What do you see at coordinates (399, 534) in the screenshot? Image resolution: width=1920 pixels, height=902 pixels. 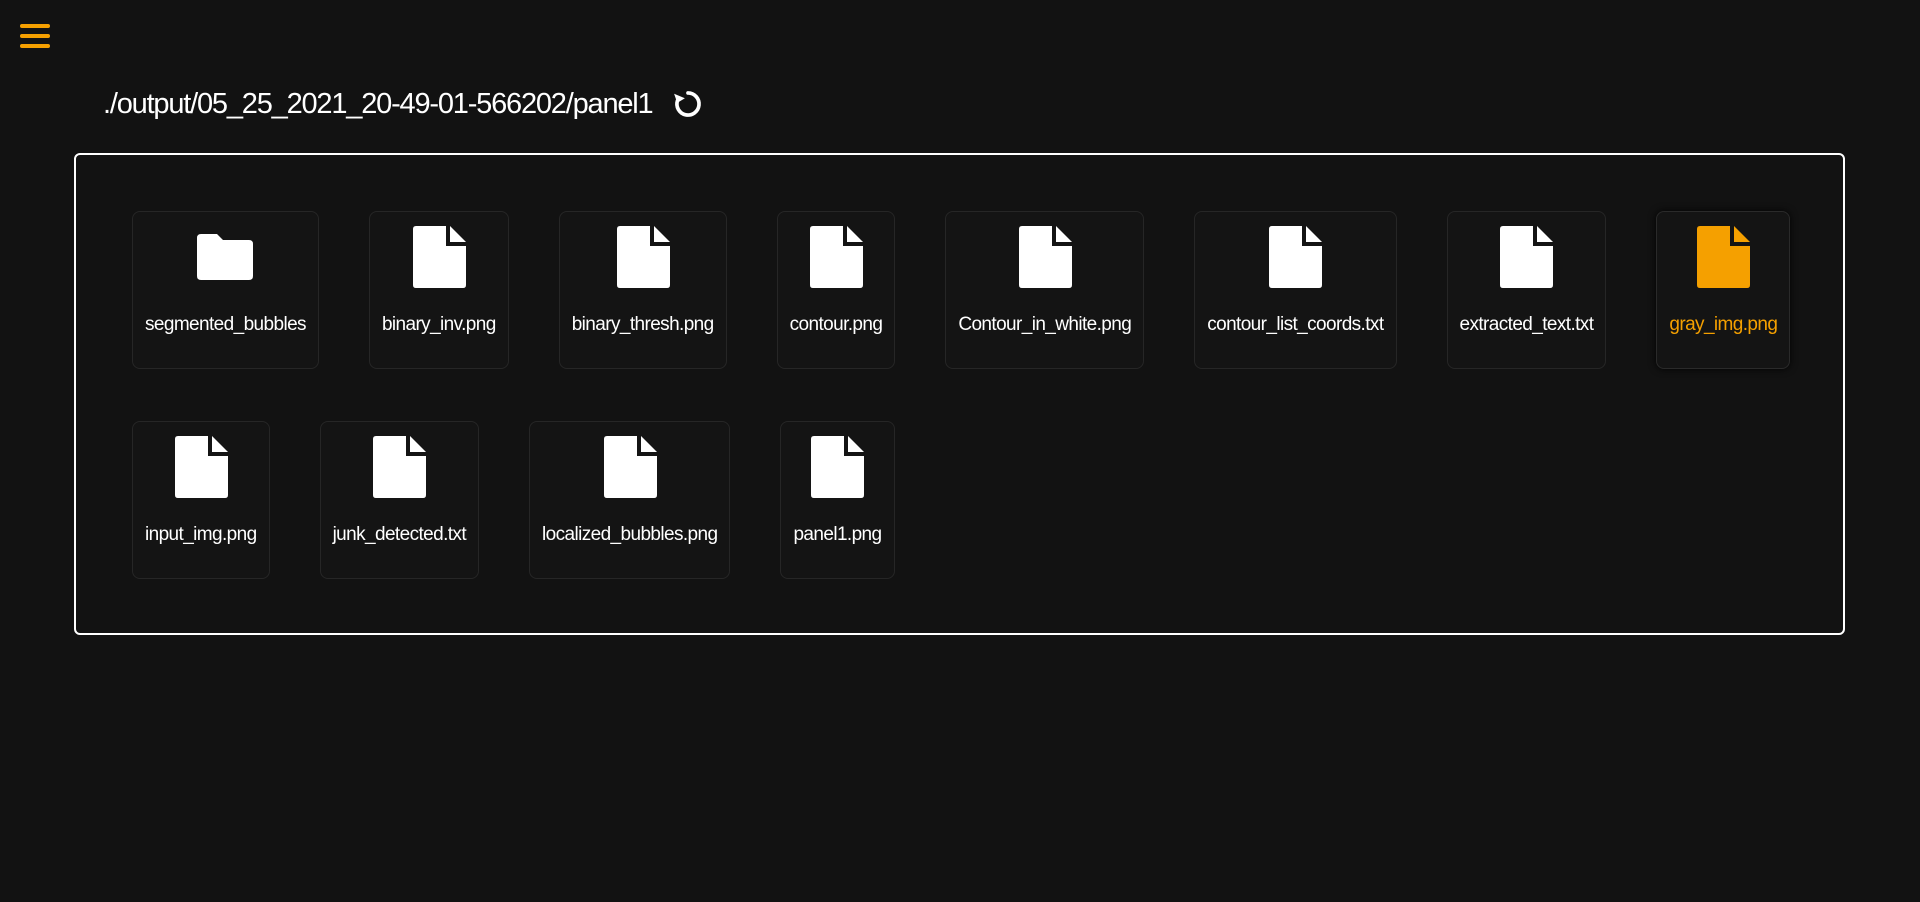 I see `file-name: junk_detected.txt` at bounding box center [399, 534].